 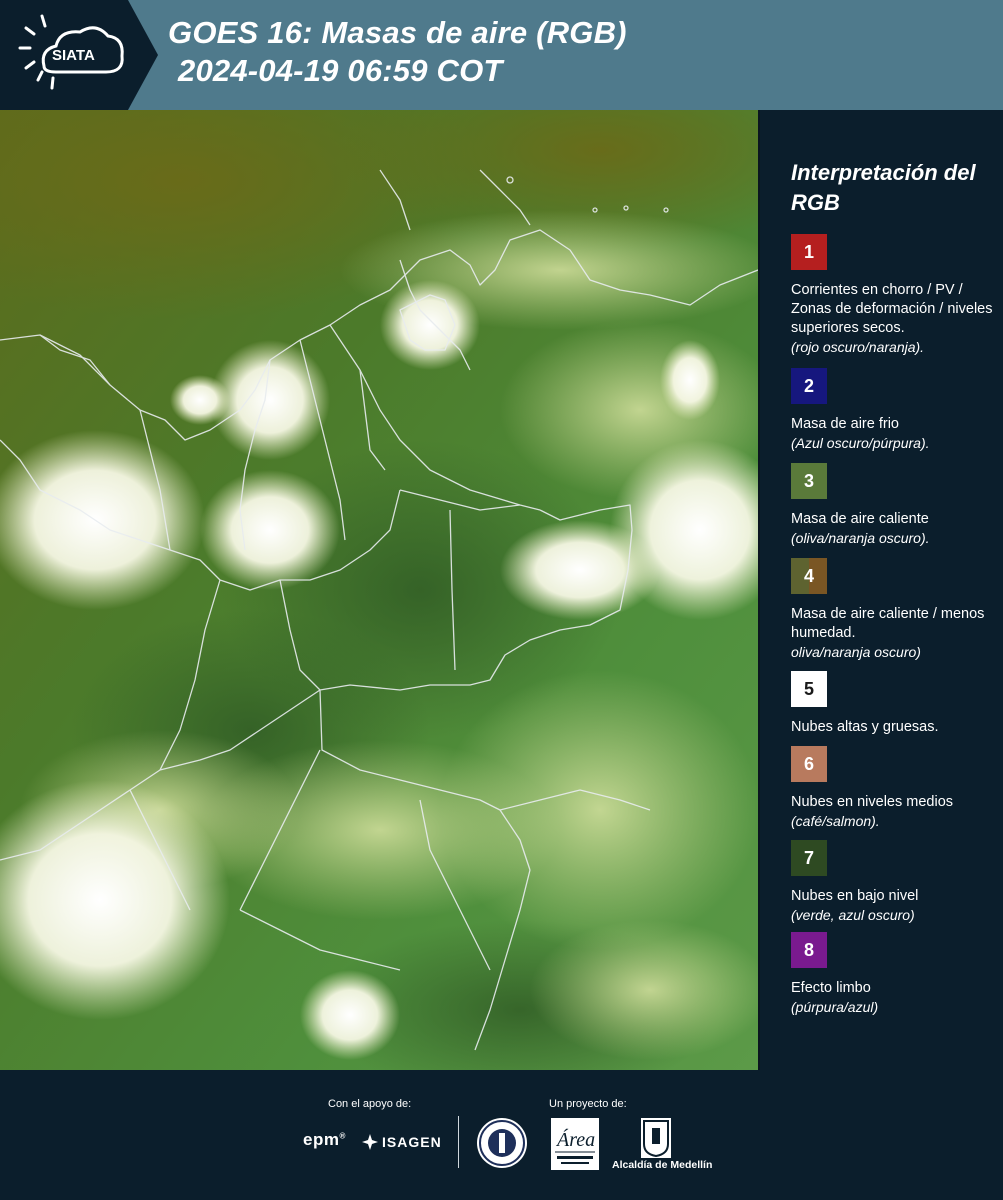 What do you see at coordinates (893, 704) in the screenshot?
I see `legend-item-5: 5 Nubes altas y gruesas.` at bounding box center [893, 704].